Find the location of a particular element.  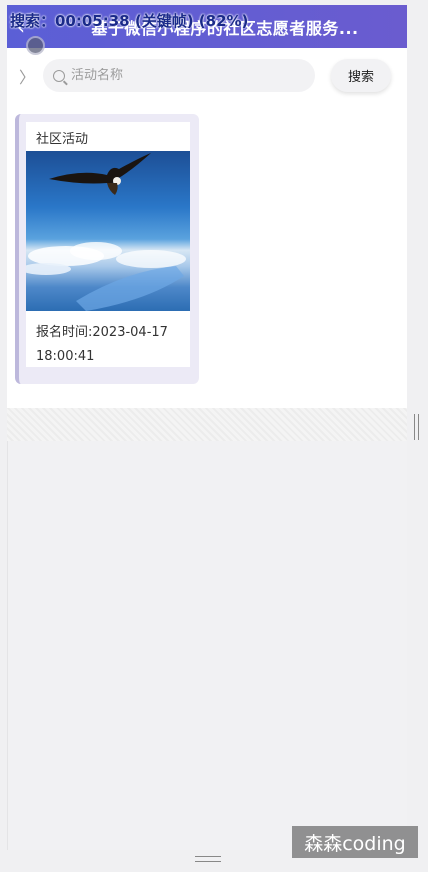

recording-overlay: 搜索：00:05:38 (关键帧) (82%) is located at coordinates (129, 21).